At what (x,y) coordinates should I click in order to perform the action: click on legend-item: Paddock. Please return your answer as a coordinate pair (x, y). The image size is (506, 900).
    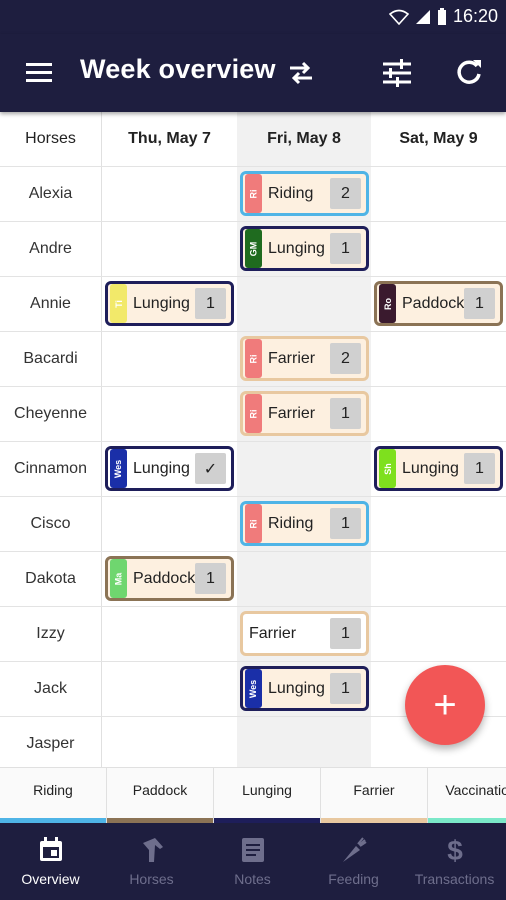
    Looking at the image, I should click on (160, 795).